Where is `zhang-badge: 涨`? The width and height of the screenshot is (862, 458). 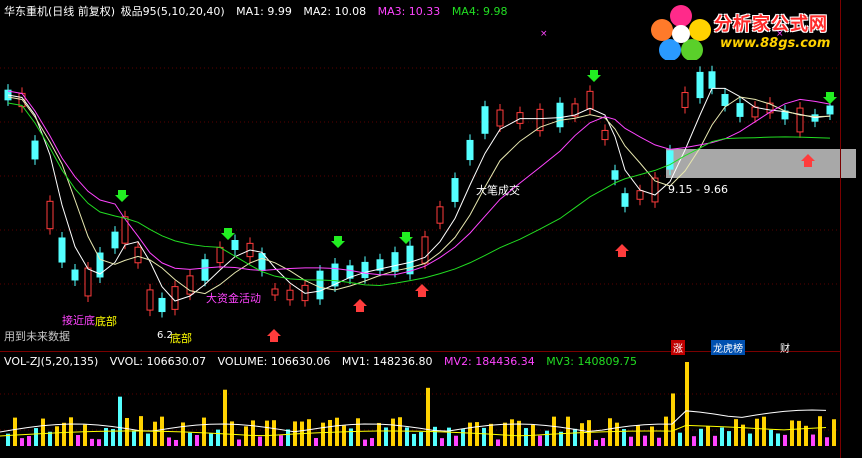 zhang-badge: 涨 is located at coordinates (678, 347).